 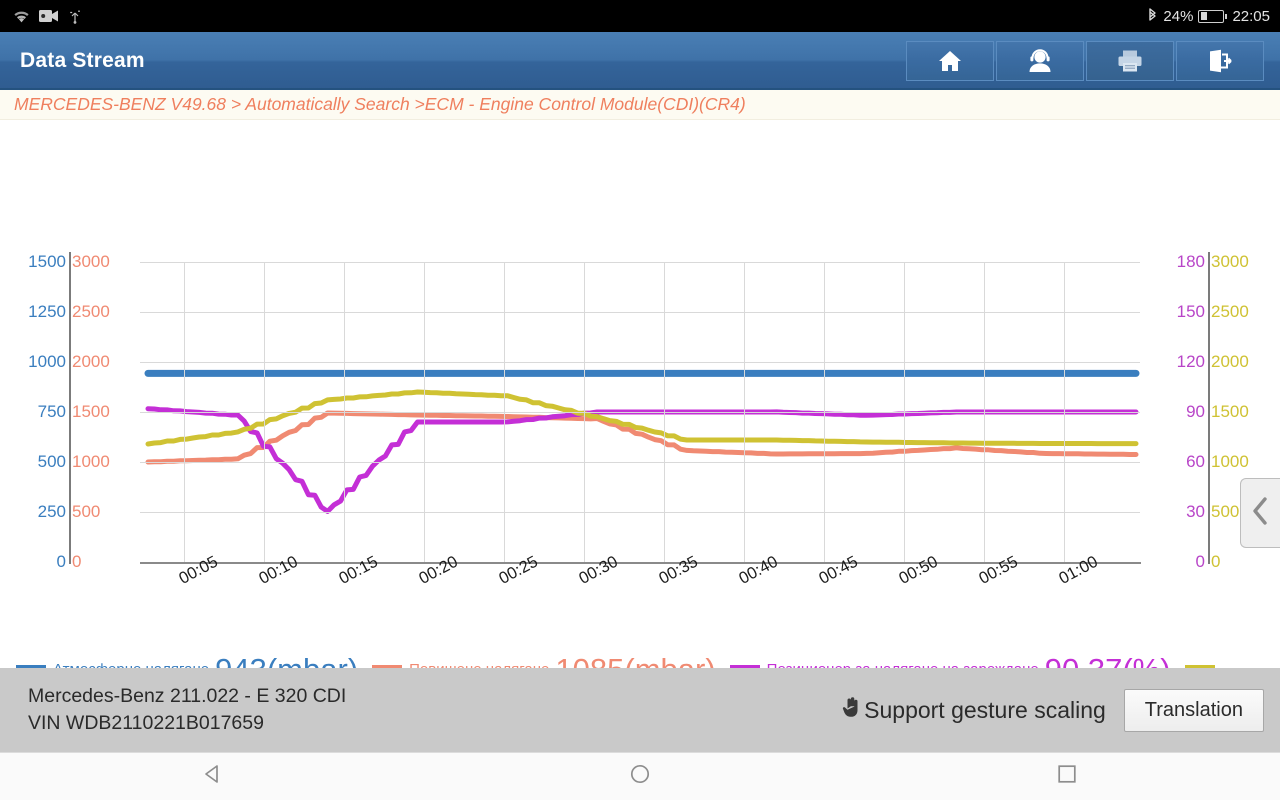 I want to click on nav-home-button, so click(x=640, y=776).